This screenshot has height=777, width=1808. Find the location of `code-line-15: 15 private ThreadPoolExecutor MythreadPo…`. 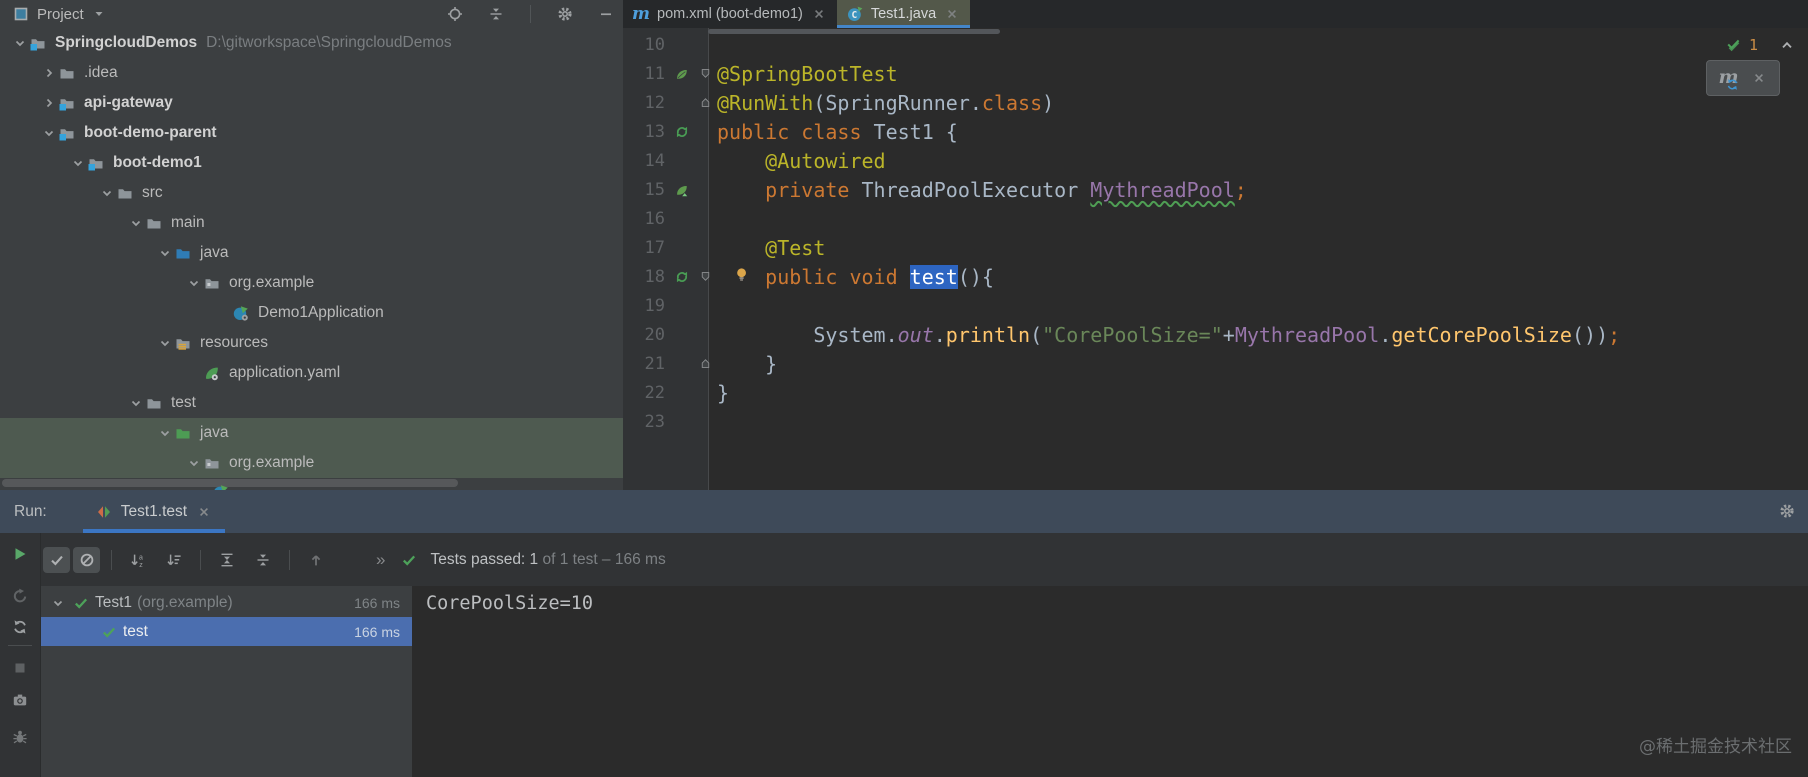

code-line-15: 15 private ThreadPoolExecutor MythreadPo… is located at coordinates (1215, 189).